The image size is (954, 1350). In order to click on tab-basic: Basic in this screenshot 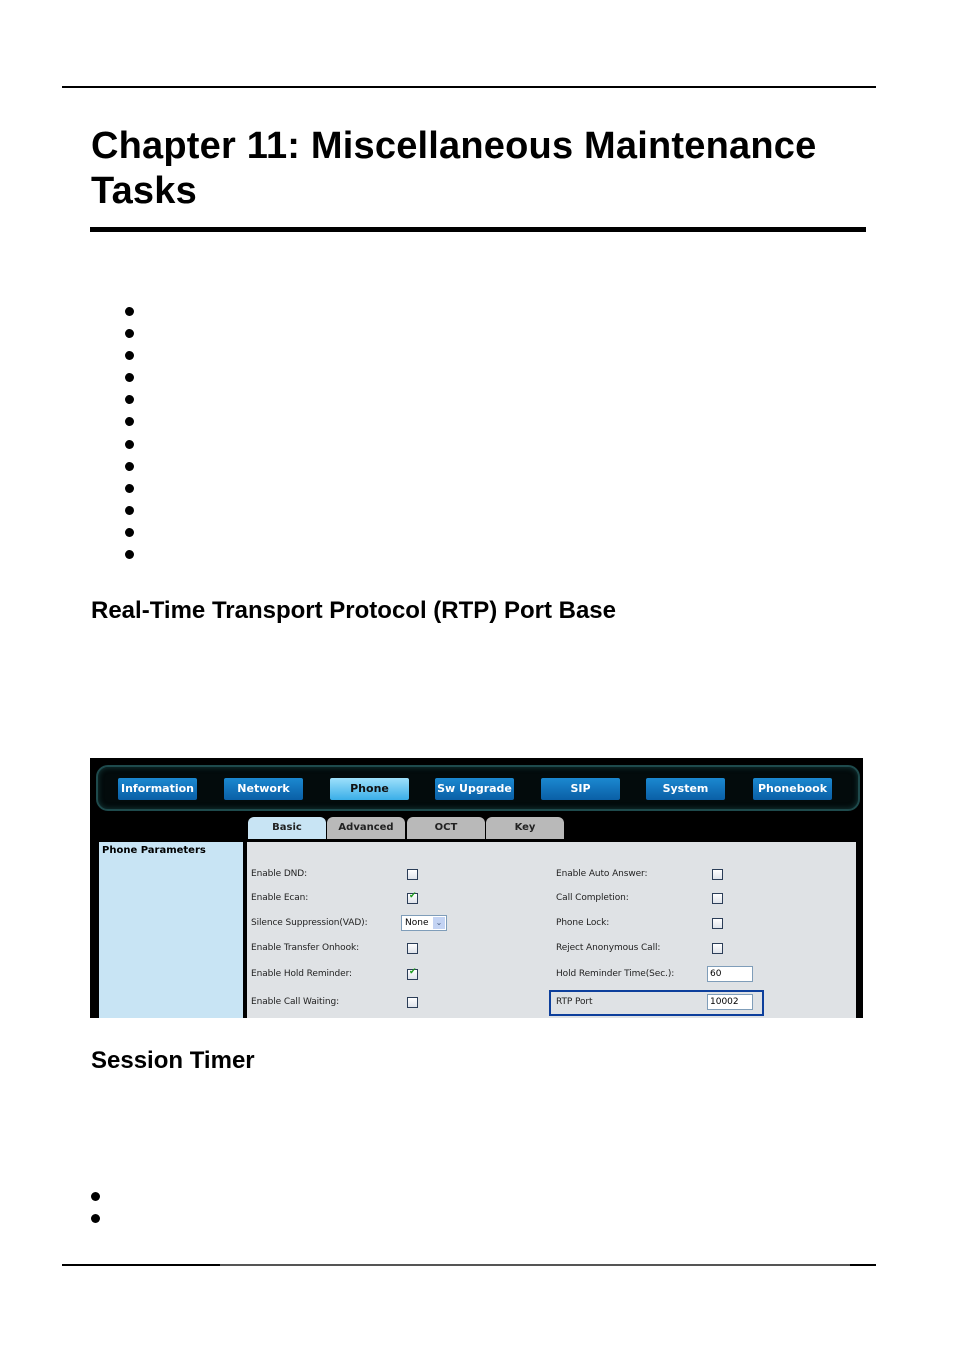, I will do `click(287, 828)`.